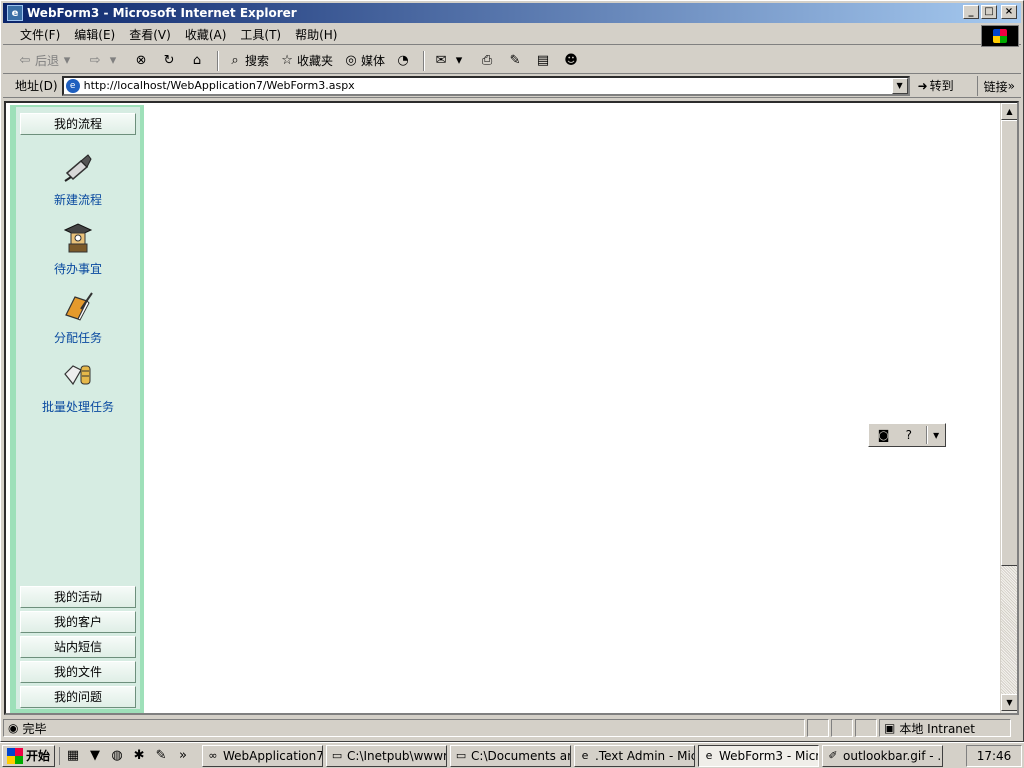 The height and width of the screenshot is (768, 1024). Describe the element at coordinates (77, 200) in the screenshot. I see `nav-item-label: 新建流程` at that location.